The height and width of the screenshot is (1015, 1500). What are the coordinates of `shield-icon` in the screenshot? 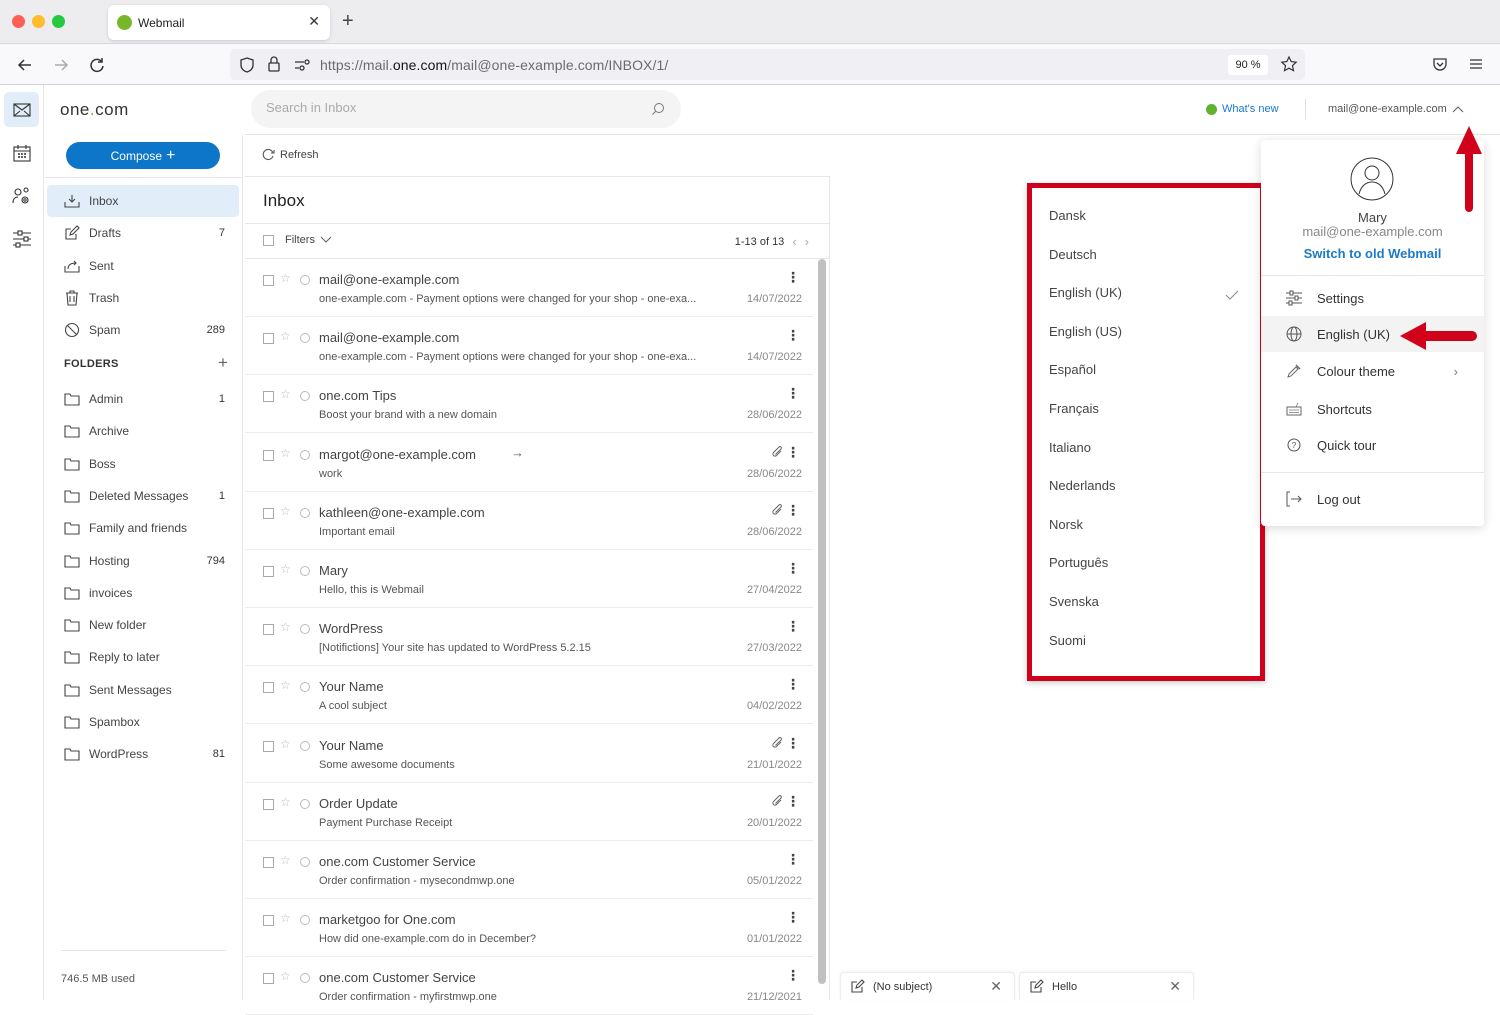 It's located at (247, 65).